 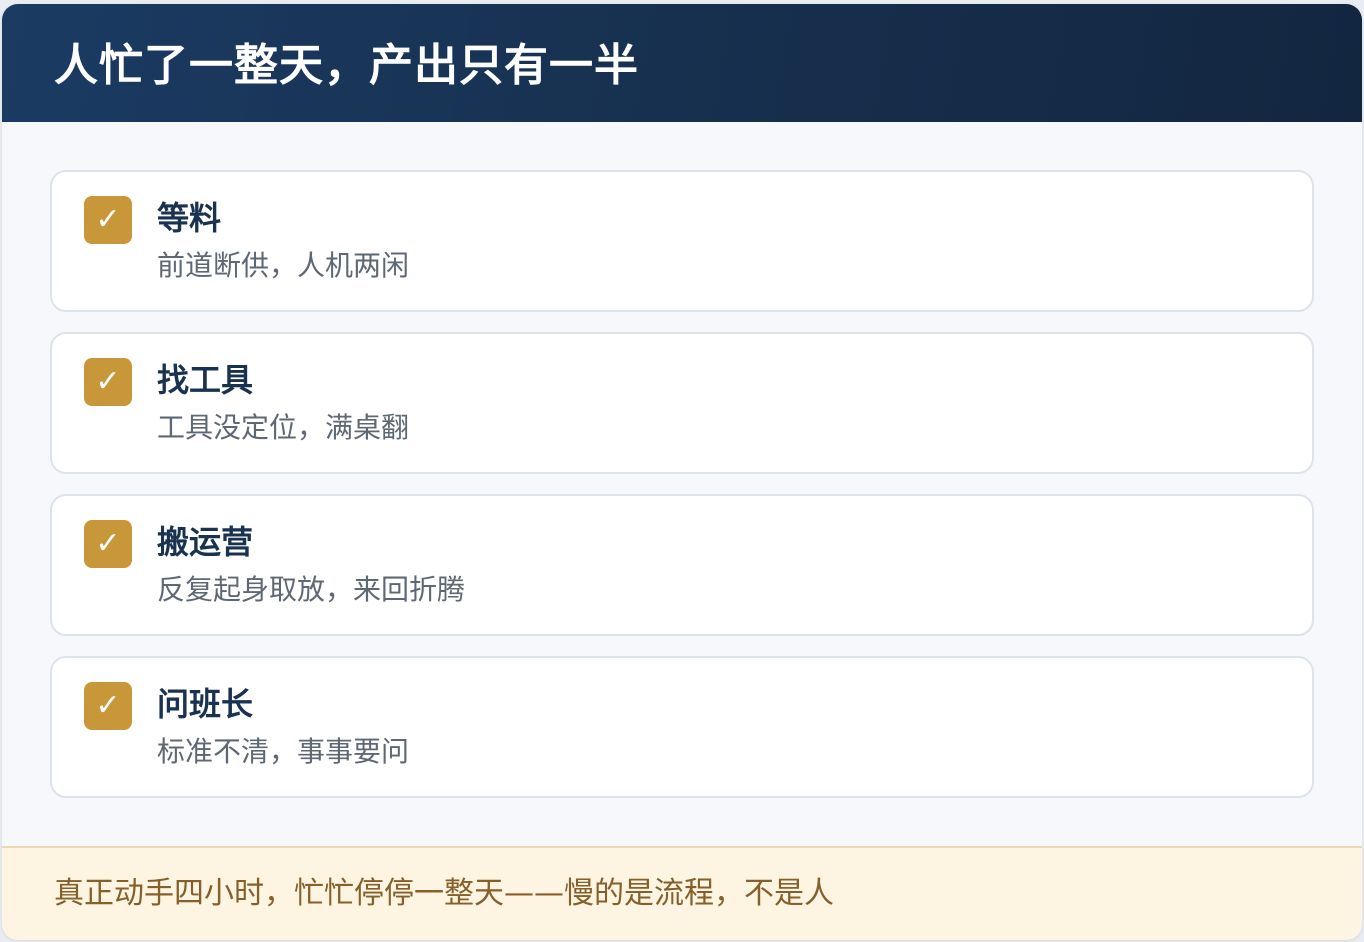 What do you see at coordinates (444, 893) in the screenshot?
I see `footer-text: 真正动手四小时，忙忙停停一整天——慢的是流程，不是人` at bounding box center [444, 893].